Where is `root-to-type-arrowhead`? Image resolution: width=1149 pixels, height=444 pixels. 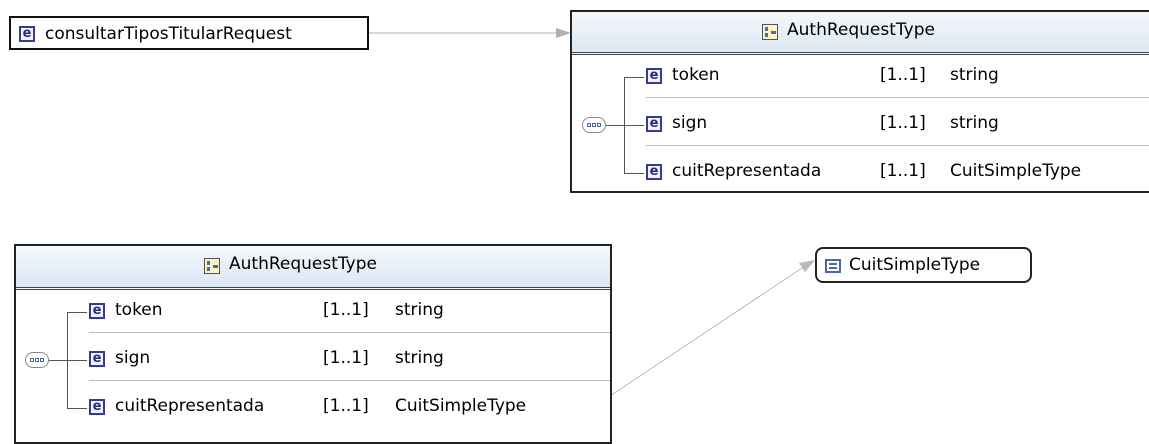 root-to-type-arrowhead is located at coordinates (563, 33).